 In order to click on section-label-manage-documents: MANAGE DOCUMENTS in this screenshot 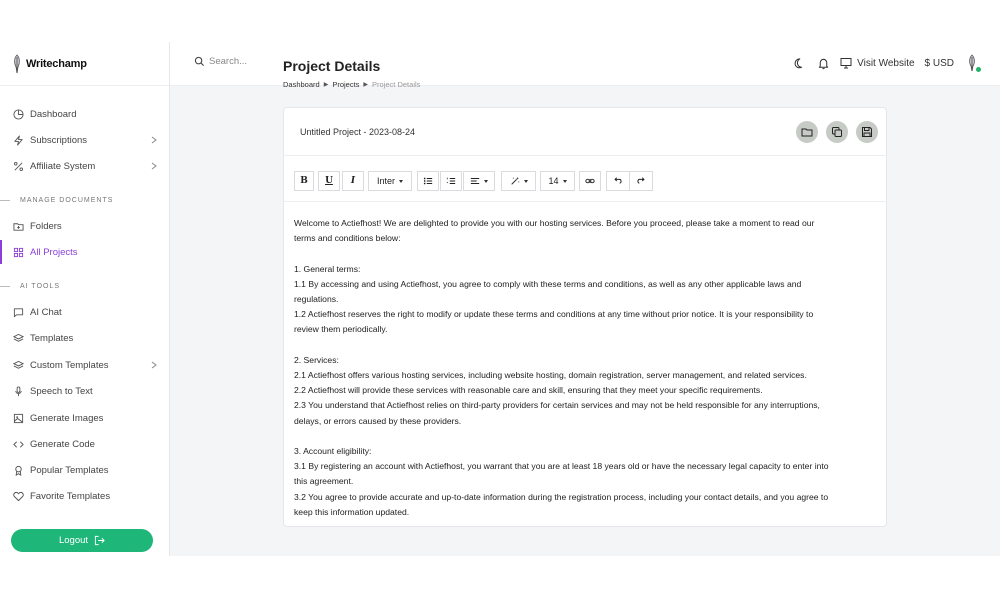, I will do `click(85, 200)`.